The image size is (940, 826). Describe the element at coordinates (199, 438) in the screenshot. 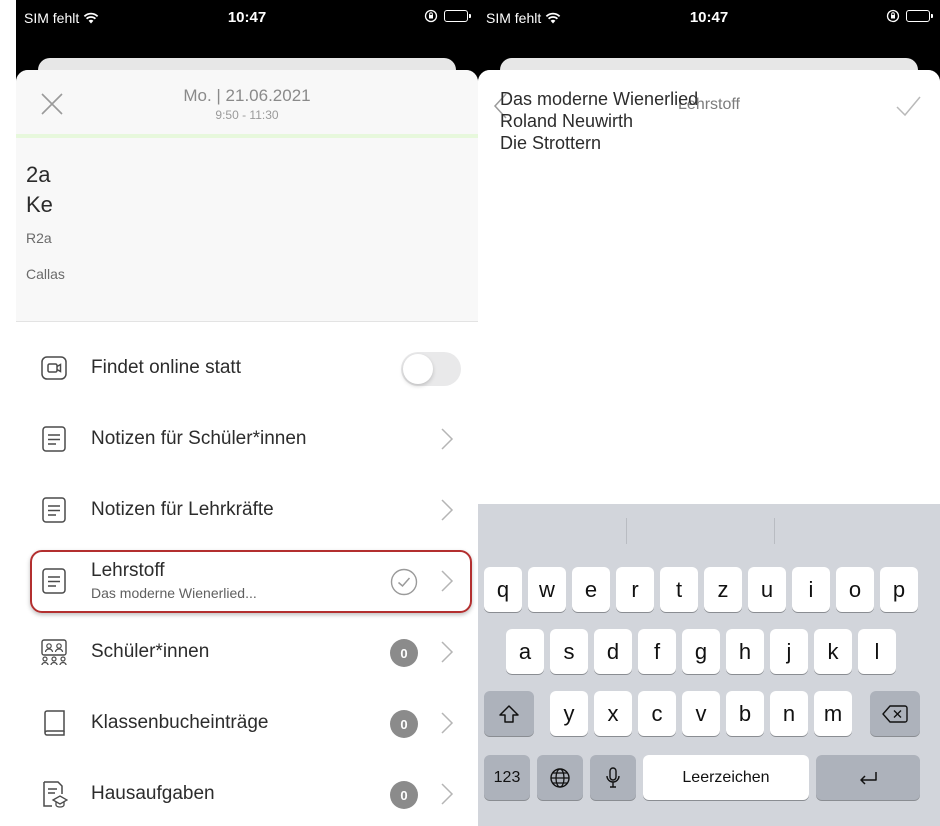

I see `student-notes-label: Notizen für Schüler*innen` at that location.